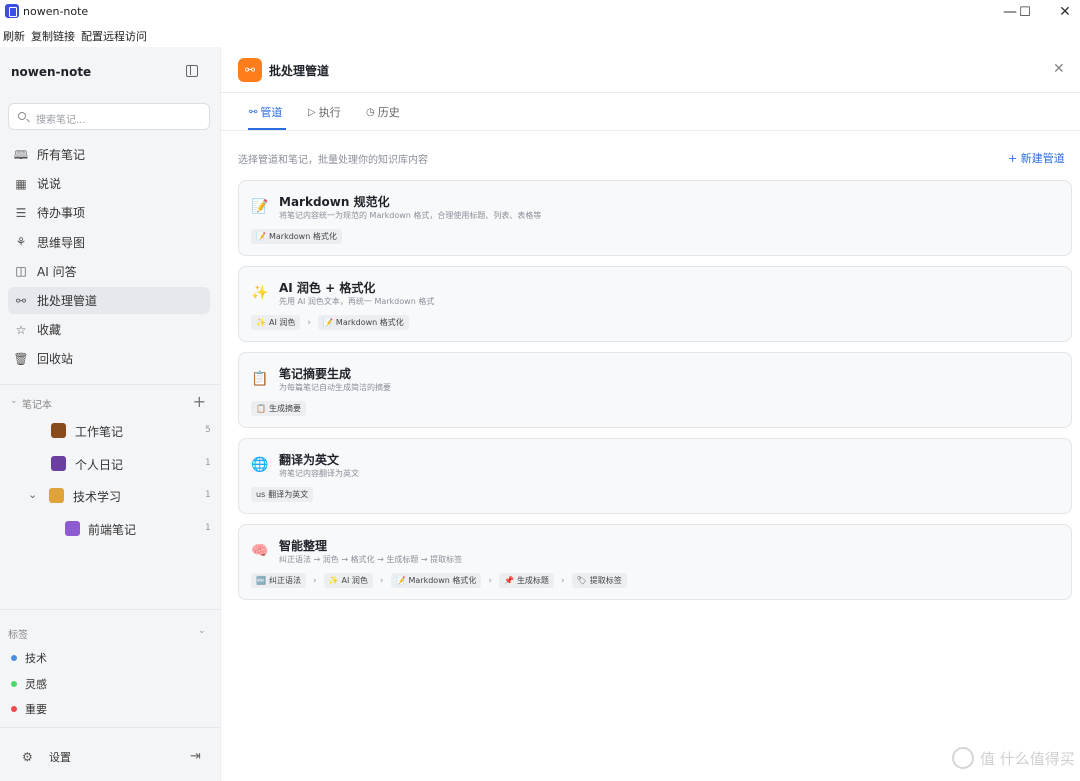  Describe the element at coordinates (1061, 12) in the screenshot. I see `close-window-button: ✕` at that location.